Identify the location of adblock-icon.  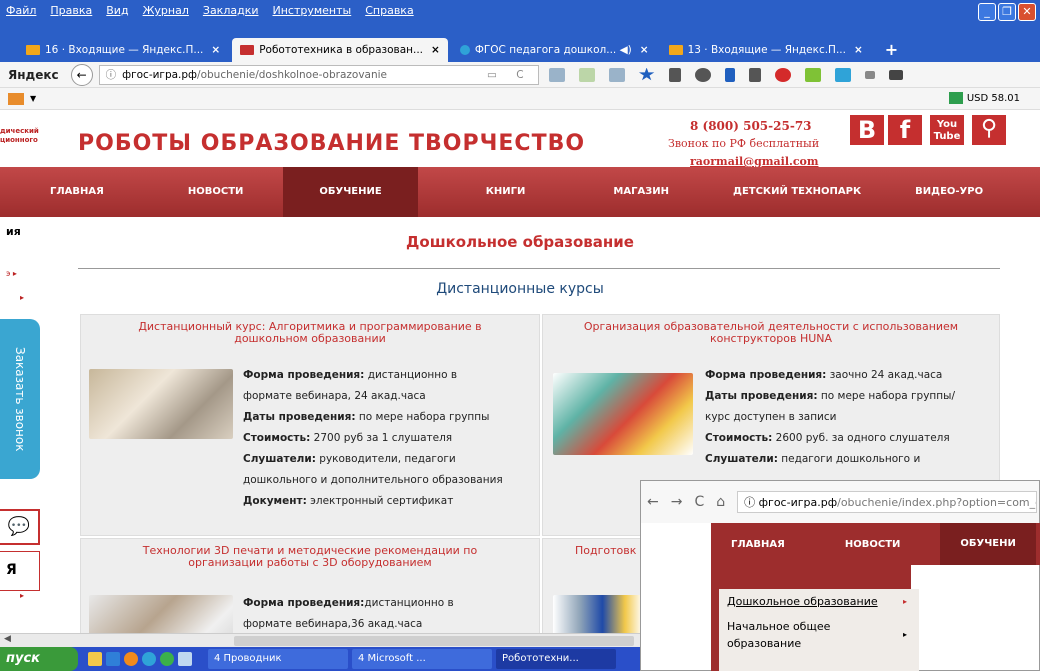
(782, 74).